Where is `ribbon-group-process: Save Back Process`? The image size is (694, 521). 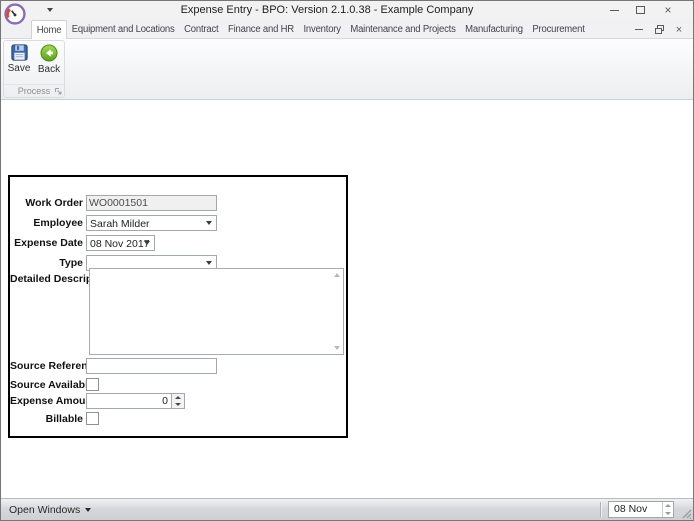 ribbon-group-process: Save Back Process is located at coordinates (34, 69).